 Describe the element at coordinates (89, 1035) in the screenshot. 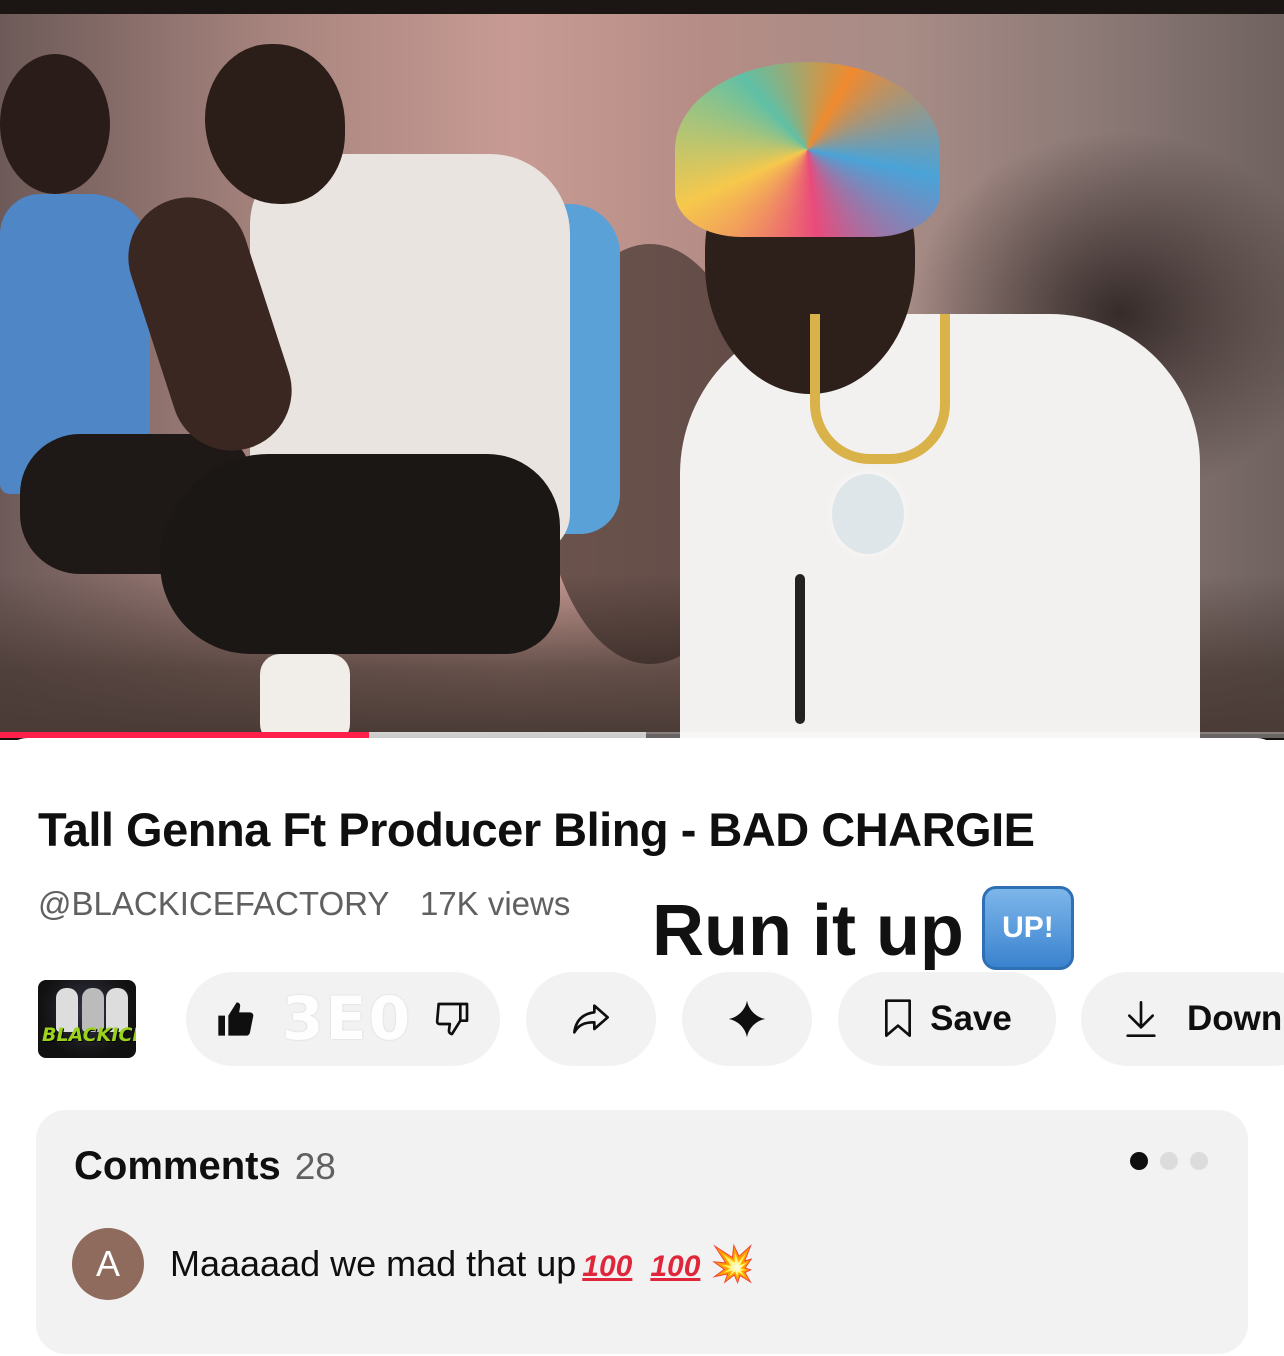

I see `logo-text: BLACKICE` at that location.